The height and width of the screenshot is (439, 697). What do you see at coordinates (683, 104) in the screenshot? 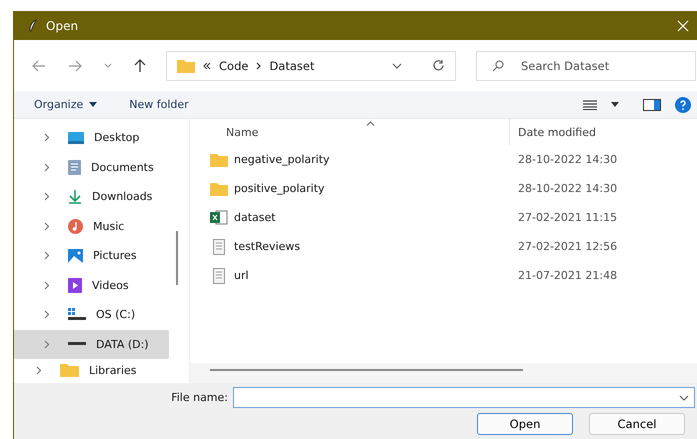
I see `help-icon` at bounding box center [683, 104].